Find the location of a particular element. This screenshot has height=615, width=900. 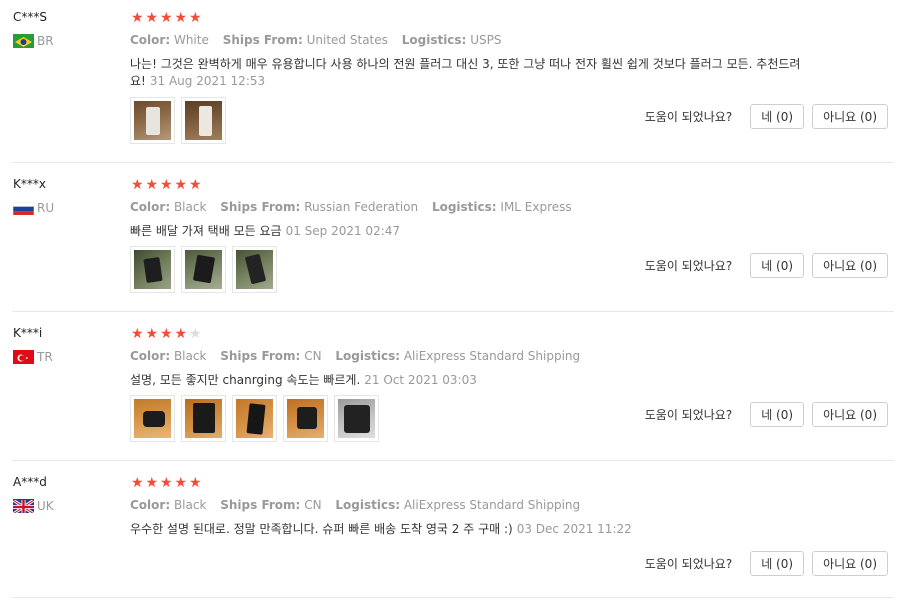

reviewer-country: TR is located at coordinates (33, 357).